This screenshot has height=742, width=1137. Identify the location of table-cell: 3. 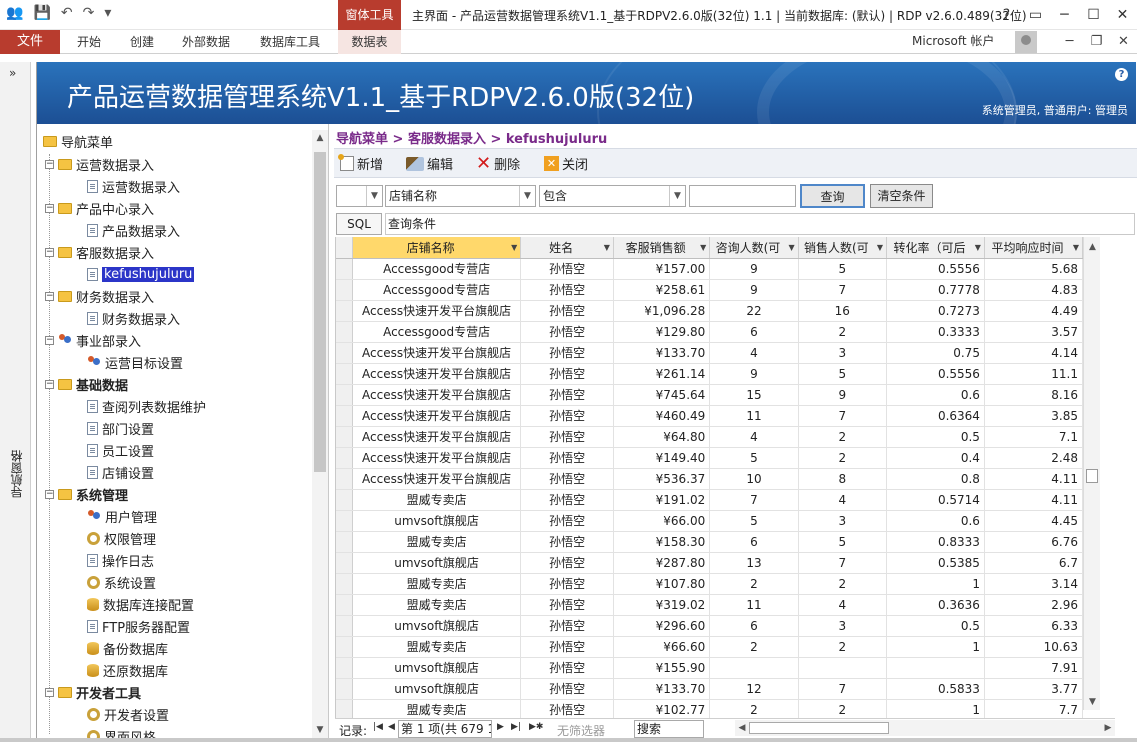
(842, 626).